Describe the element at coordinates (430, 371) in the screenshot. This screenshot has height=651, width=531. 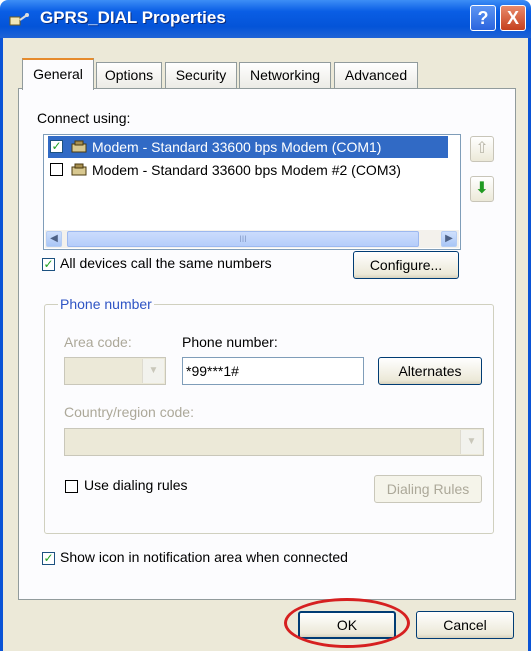
I see `alternates-button: Alternates` at that location.